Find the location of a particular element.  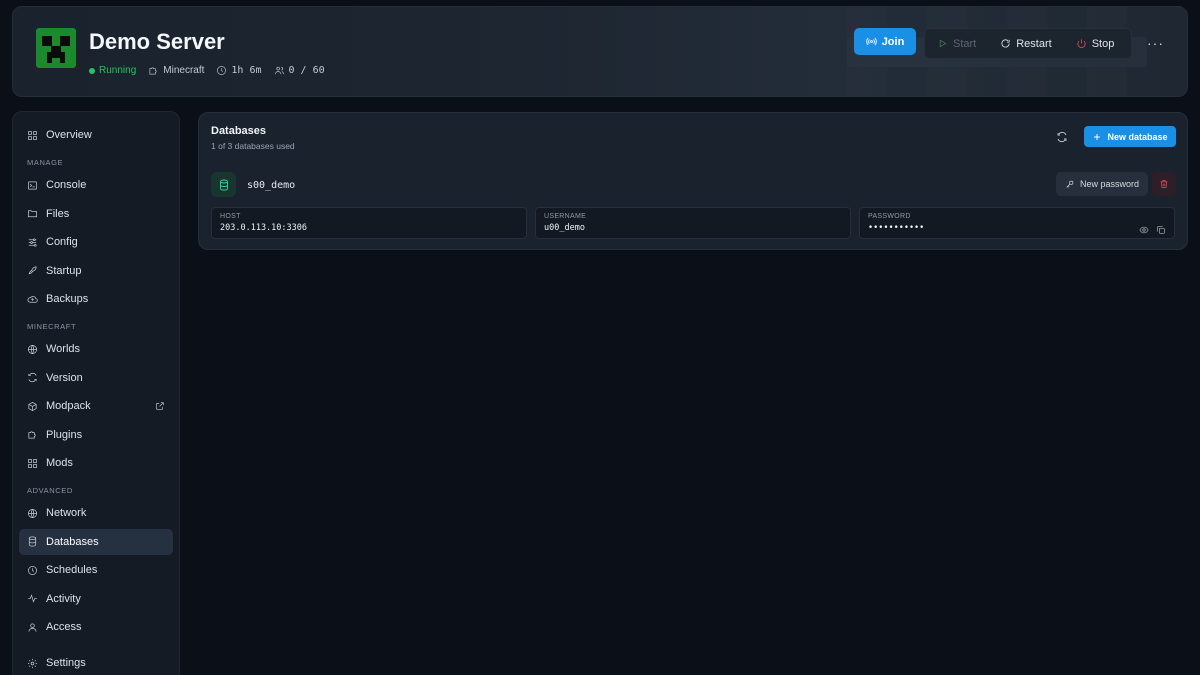

sidebar-item-overview: Overview is located at coordinates (96, 135).